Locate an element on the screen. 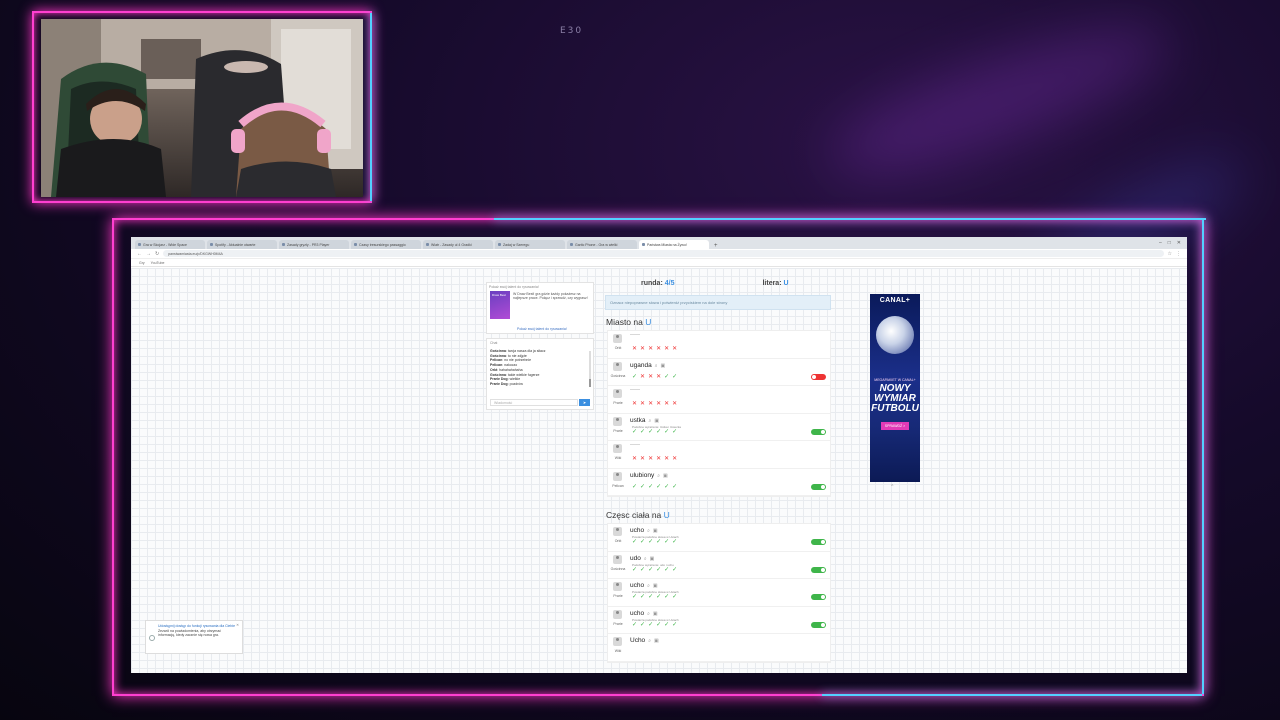 This screenshot has width=1280, height=720. browser-tab-active: Państwa Miasta na Żywo! is located at coordinates (674, 244).